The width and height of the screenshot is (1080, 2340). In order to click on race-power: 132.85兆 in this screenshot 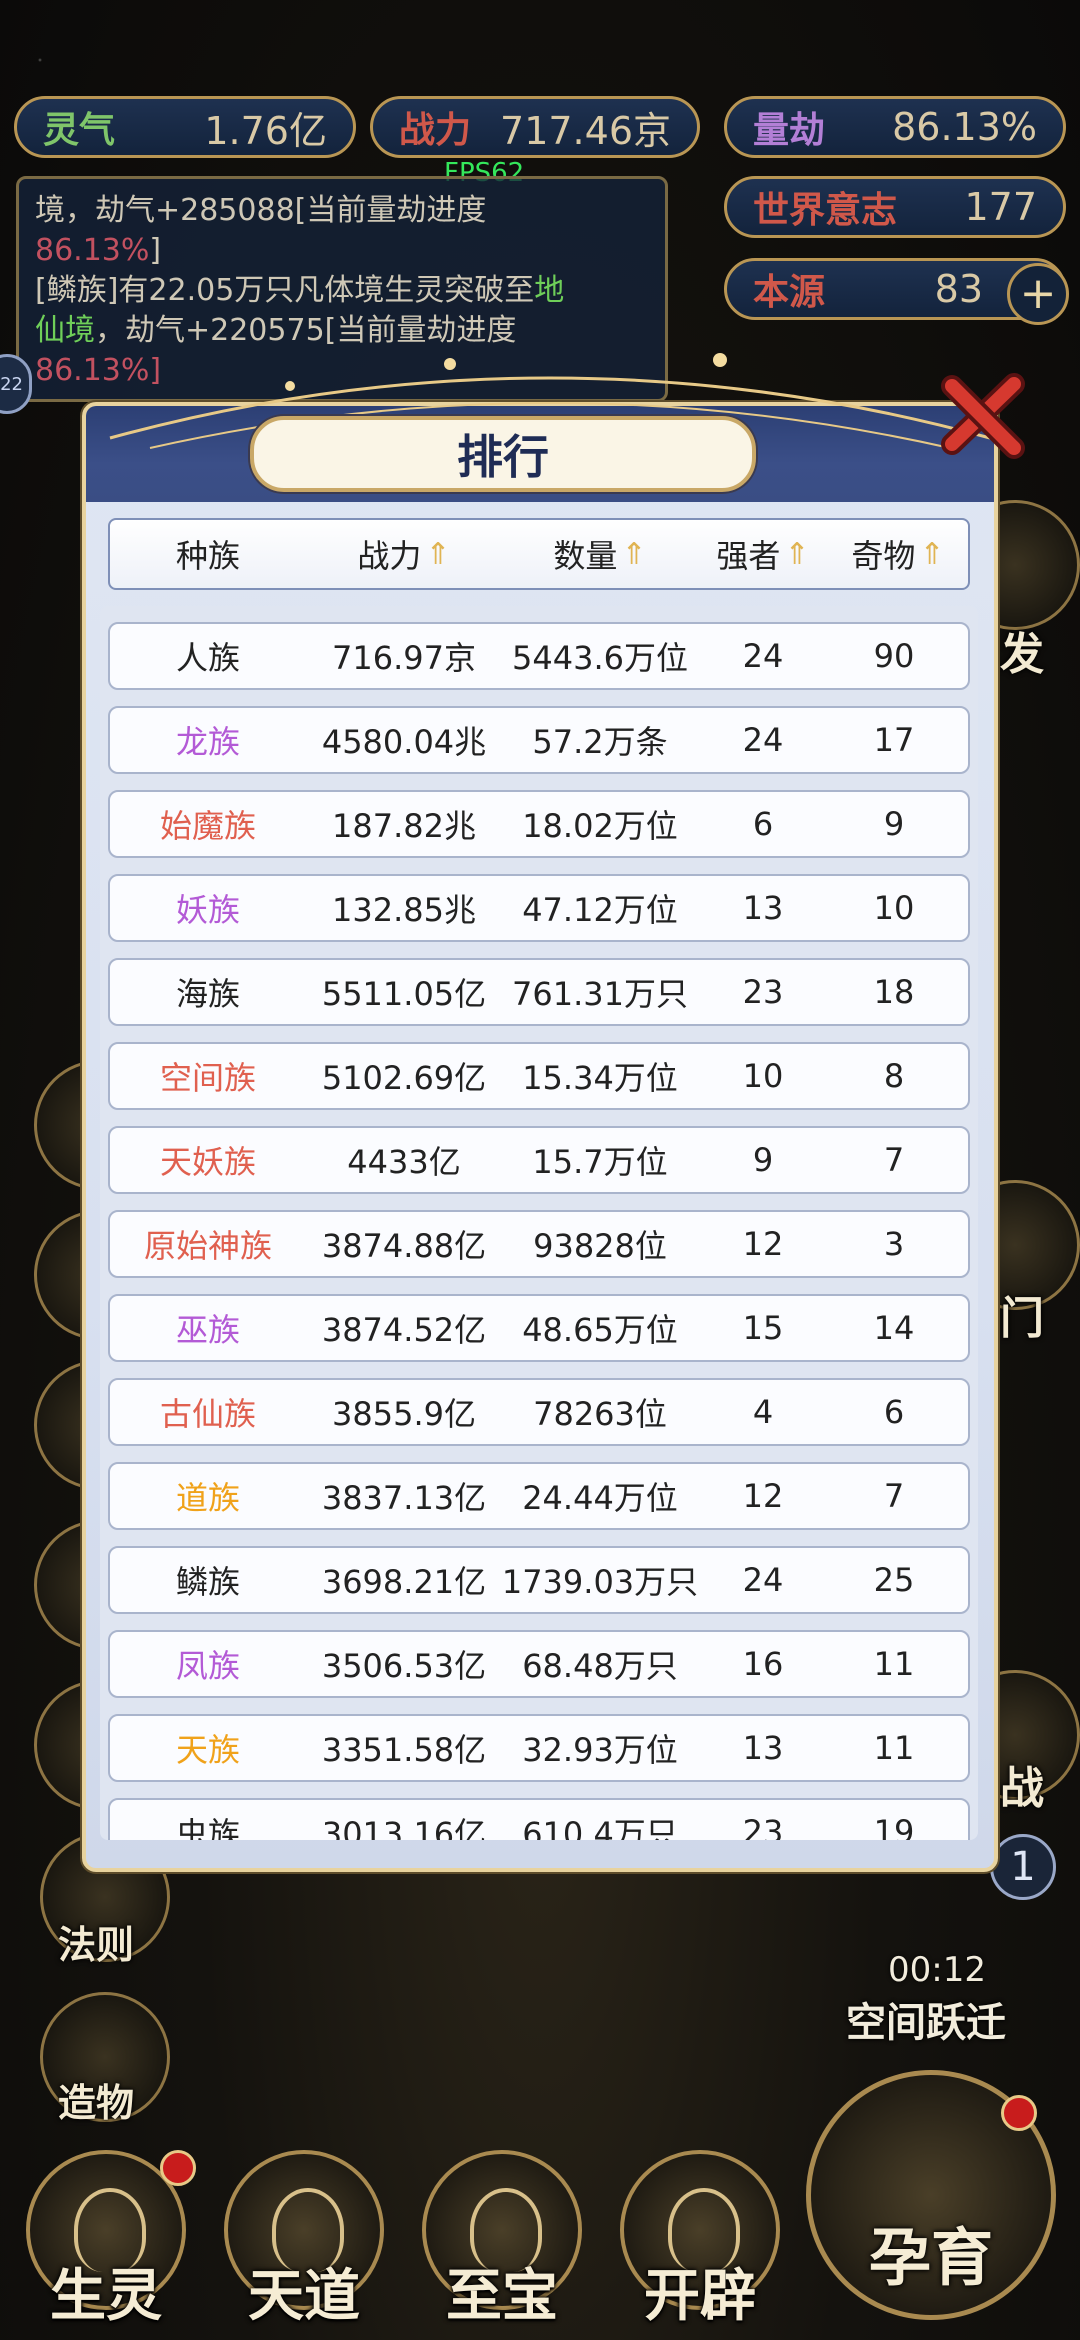, I will do `click(404, 910)`.